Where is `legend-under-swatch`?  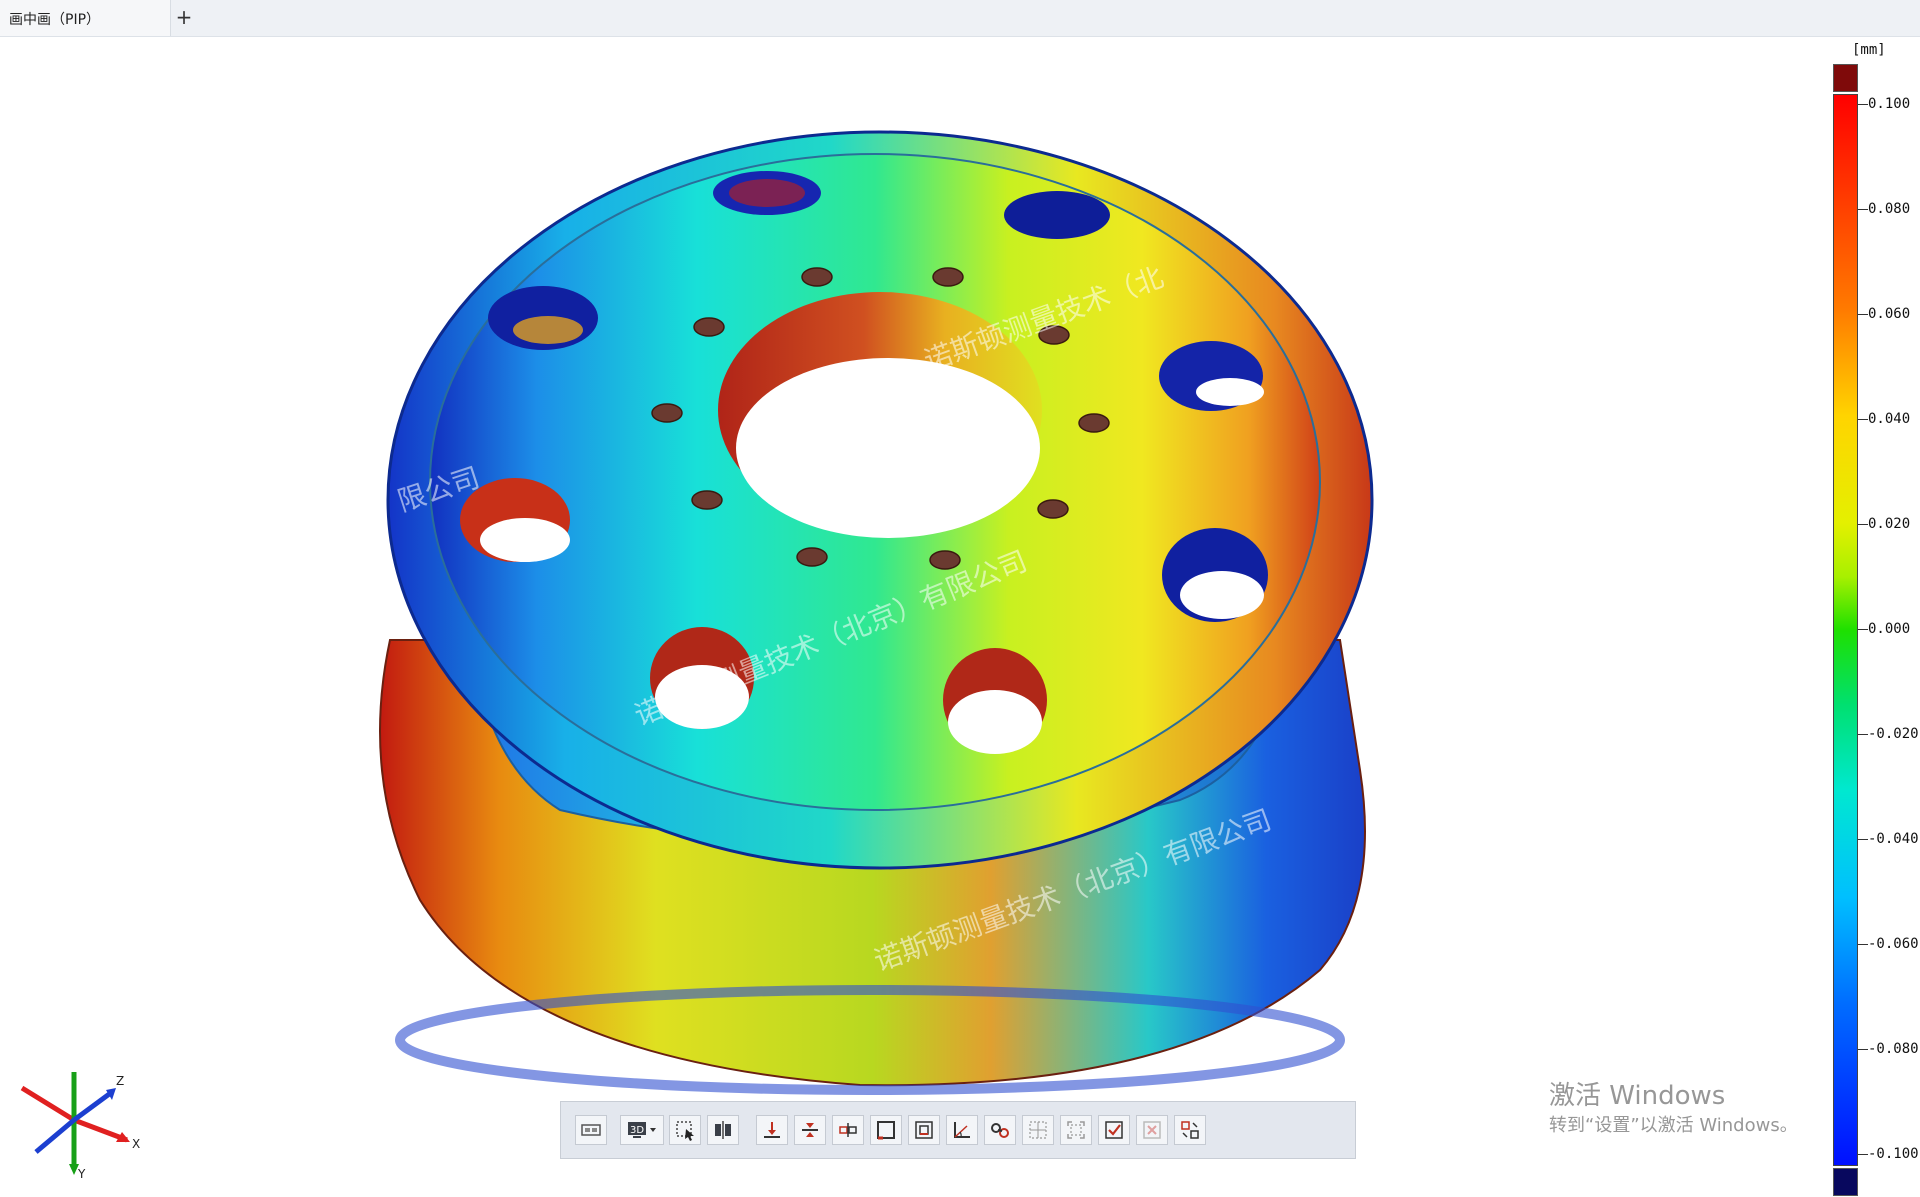
legend-under-swatch is located at coordinates (1845, 1182).